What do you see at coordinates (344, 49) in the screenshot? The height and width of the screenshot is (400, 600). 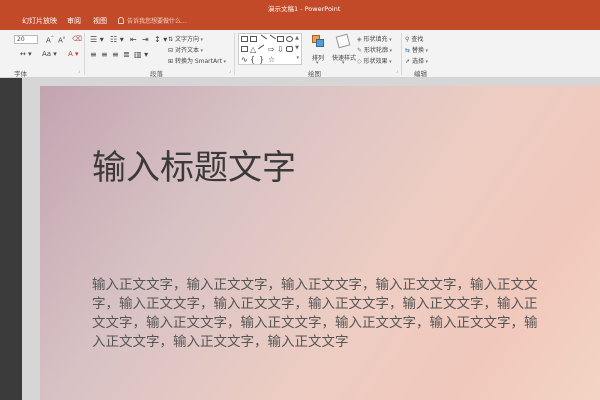 I see `quick-styles-button: 快速样式 ▾` at bounding box center [344, 49].